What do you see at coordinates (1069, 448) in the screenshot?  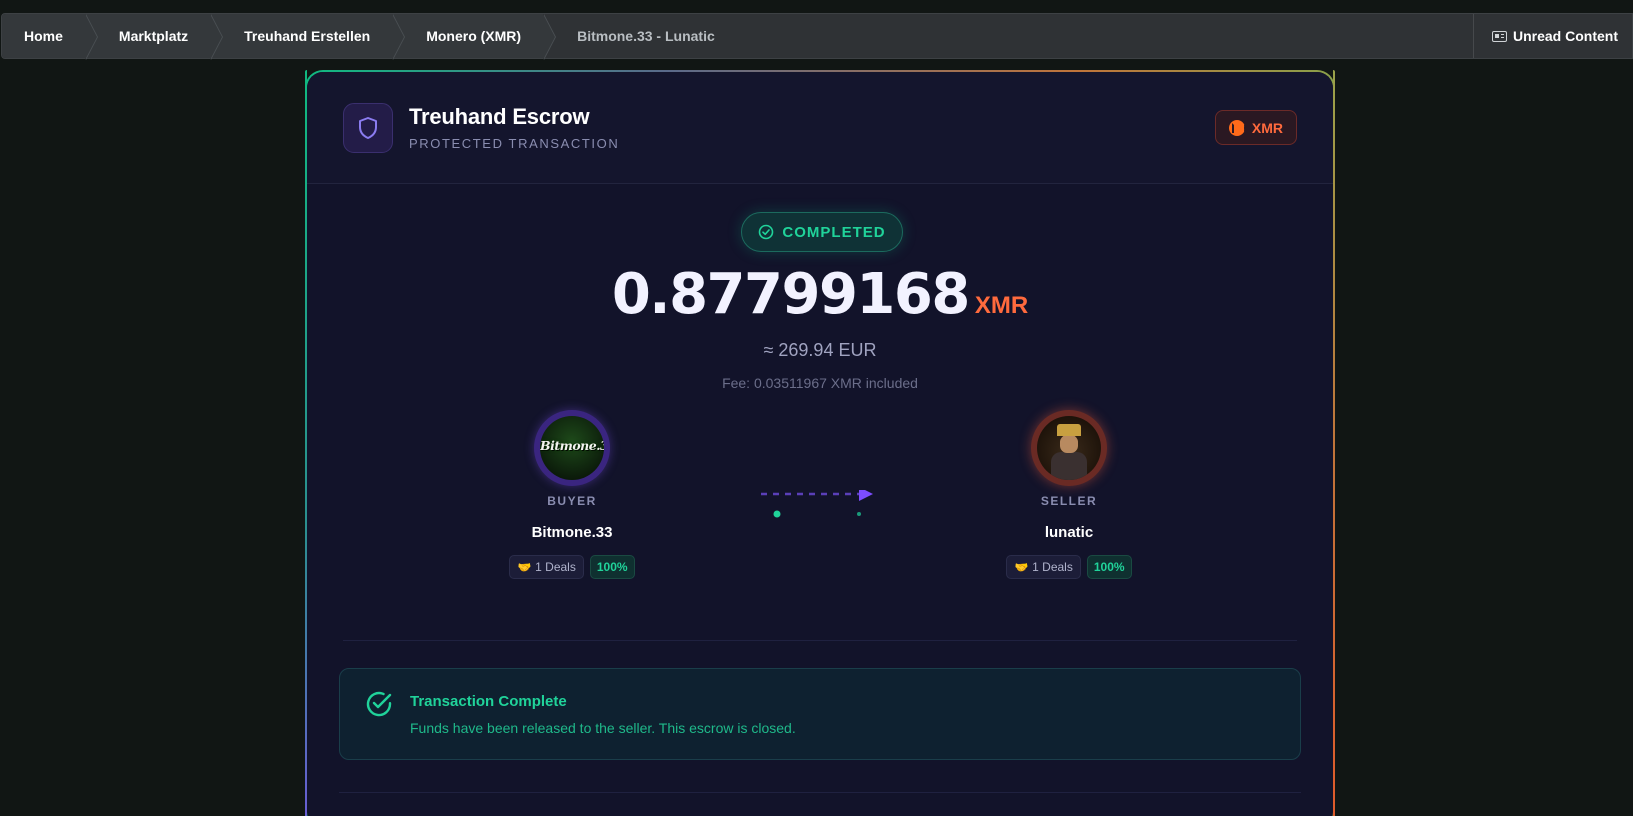 I see `seller-avatar` at bounding box center [1069, 448].